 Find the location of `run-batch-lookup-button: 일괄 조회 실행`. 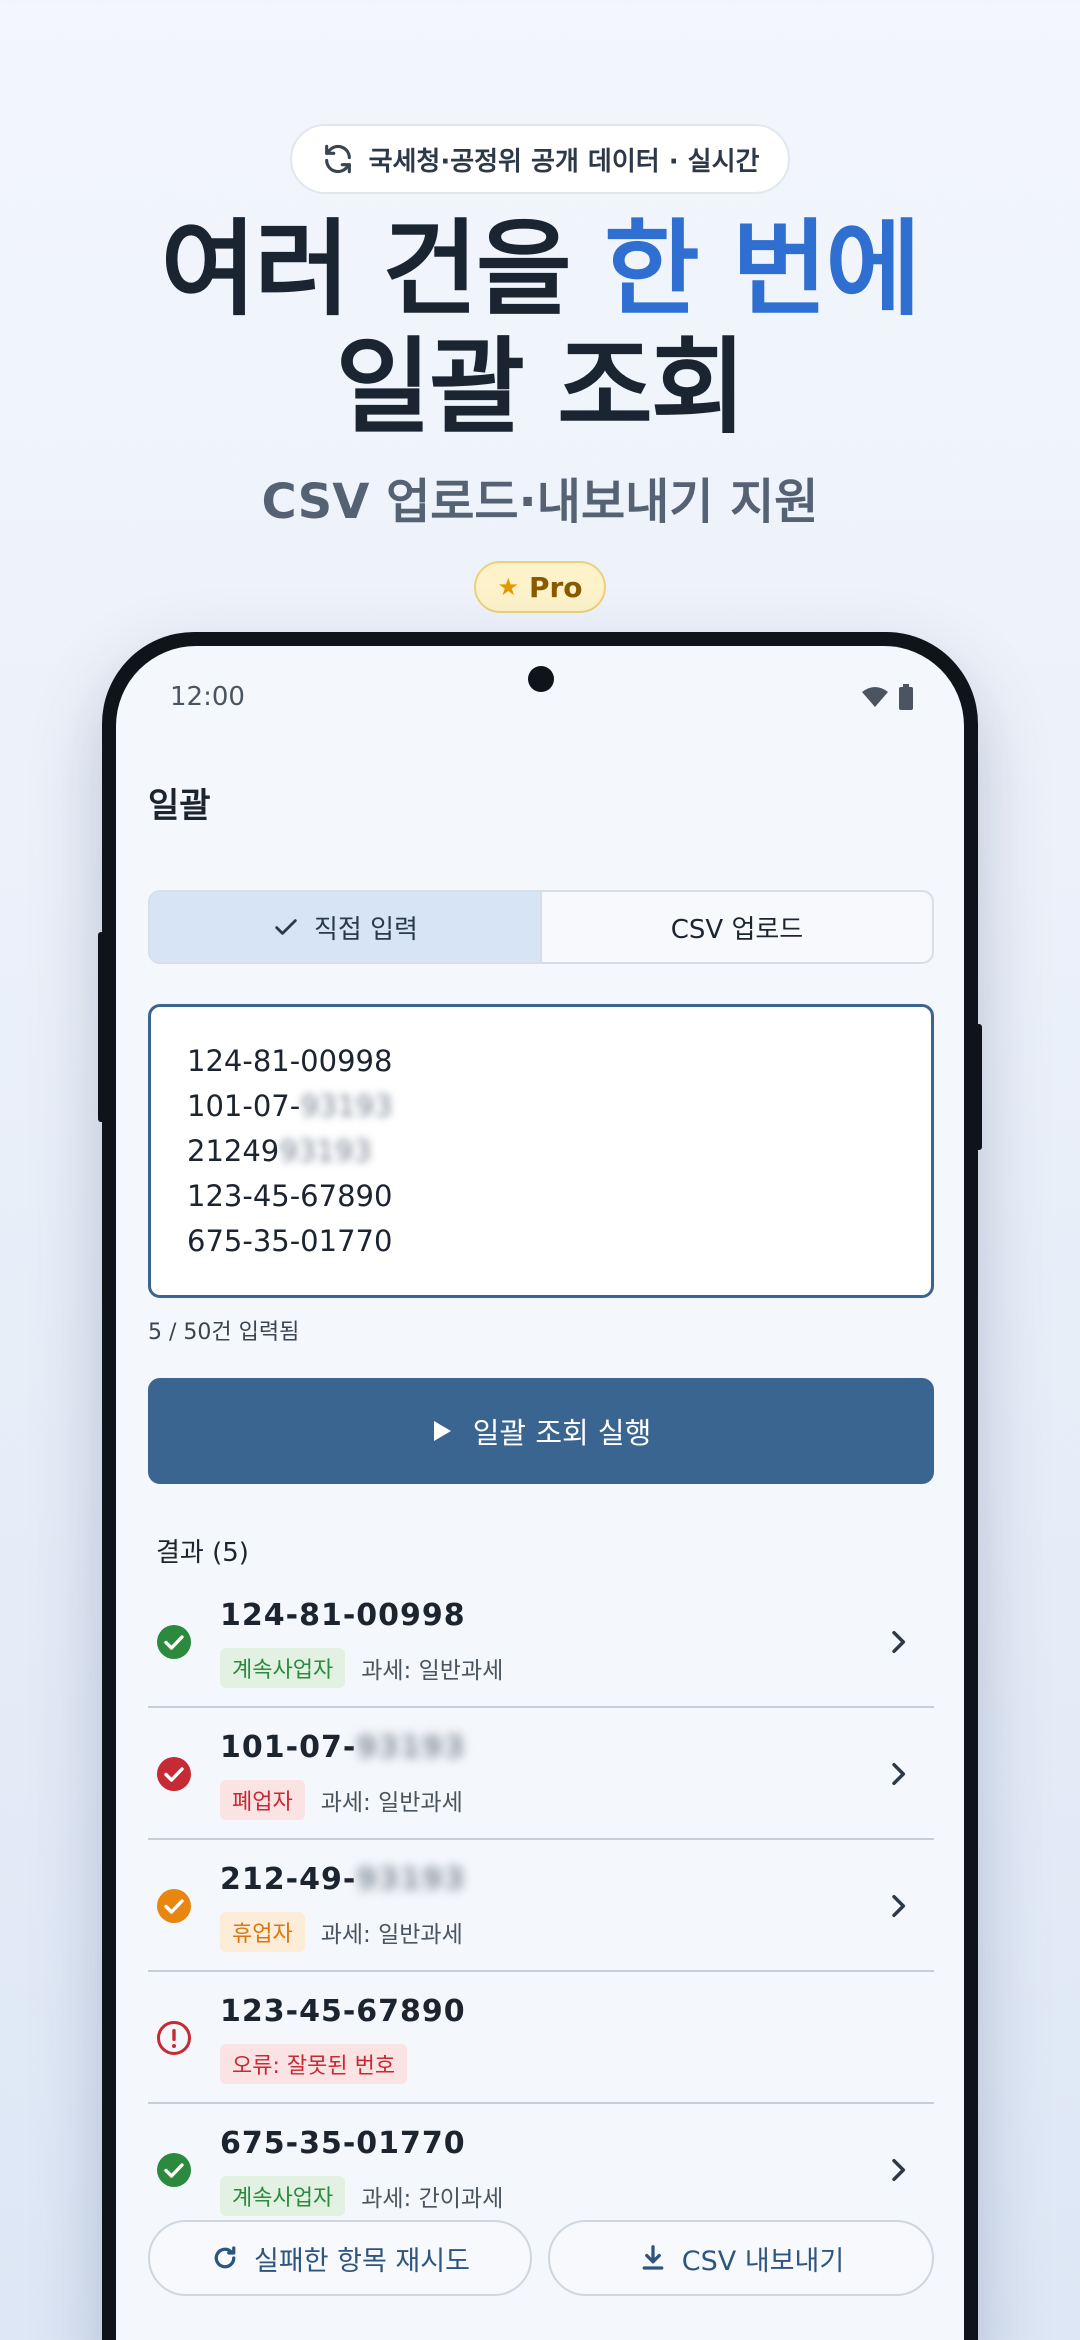

run-batch-lookup-button: 일괄 조회 실행 is located at coordinates (541, 1431).